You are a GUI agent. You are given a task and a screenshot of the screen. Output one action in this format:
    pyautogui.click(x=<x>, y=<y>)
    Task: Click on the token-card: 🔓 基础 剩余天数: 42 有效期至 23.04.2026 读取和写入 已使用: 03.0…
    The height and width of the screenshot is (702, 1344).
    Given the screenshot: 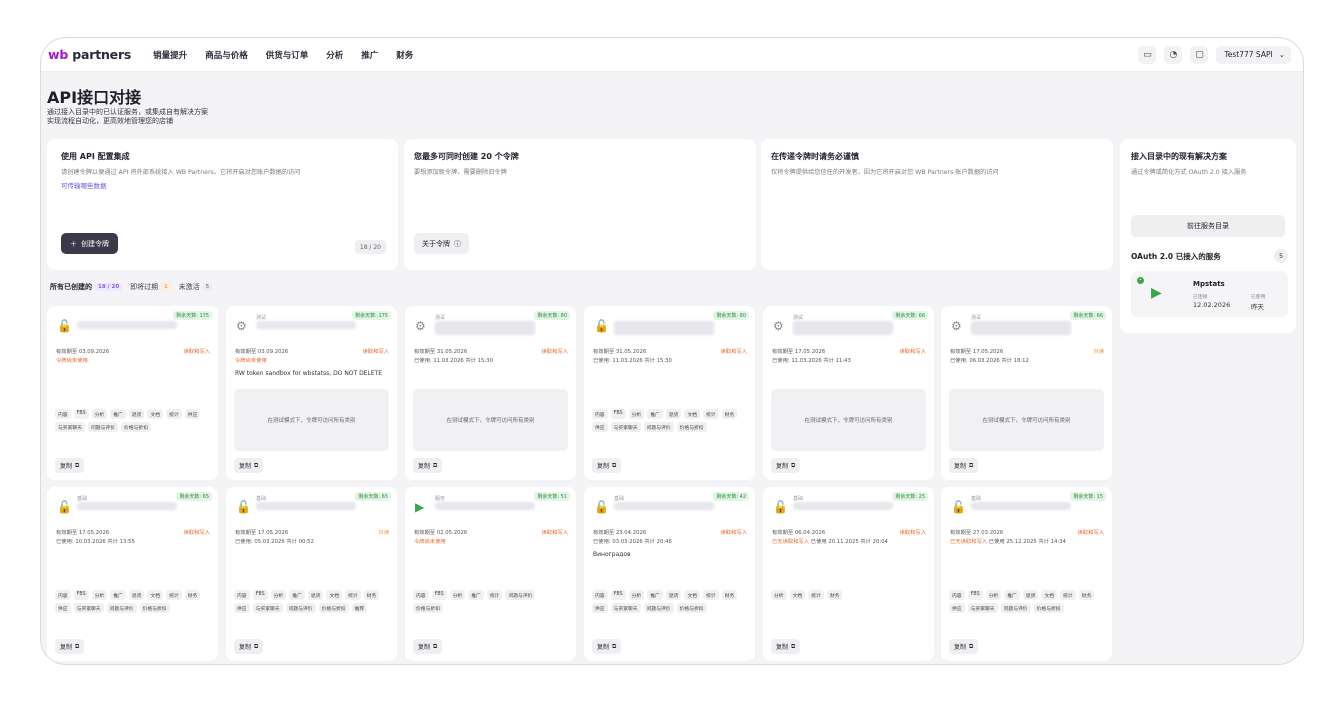 What is the action you would take?
    pyautogui.click(x=669, y=574)
    